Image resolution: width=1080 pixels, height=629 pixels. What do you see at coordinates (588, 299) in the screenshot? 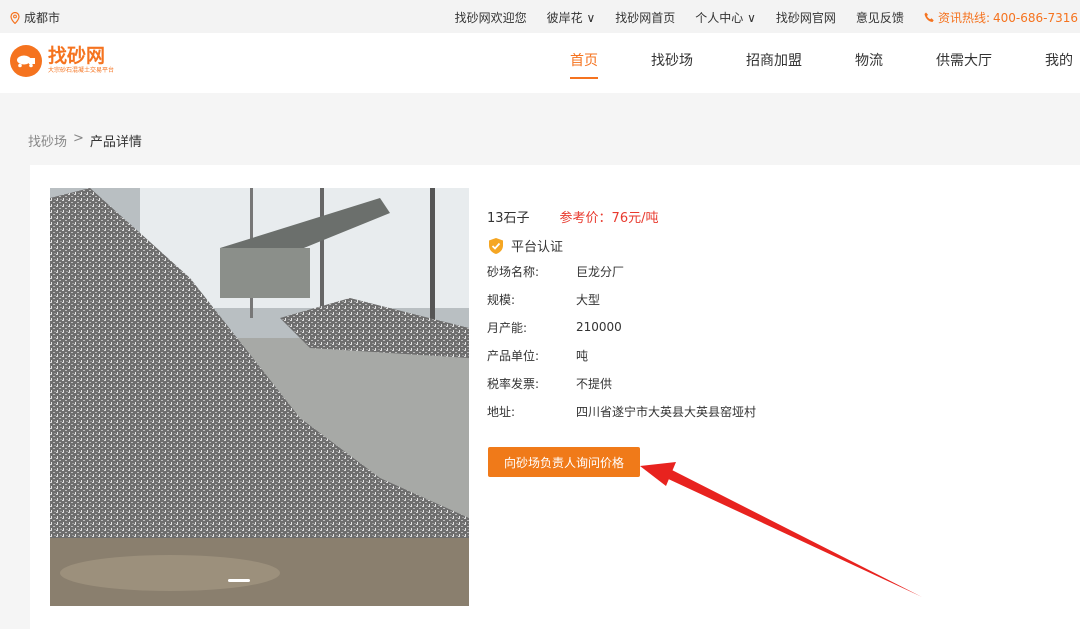
I see `field-value: 大型` at bounding box center [588, 299].